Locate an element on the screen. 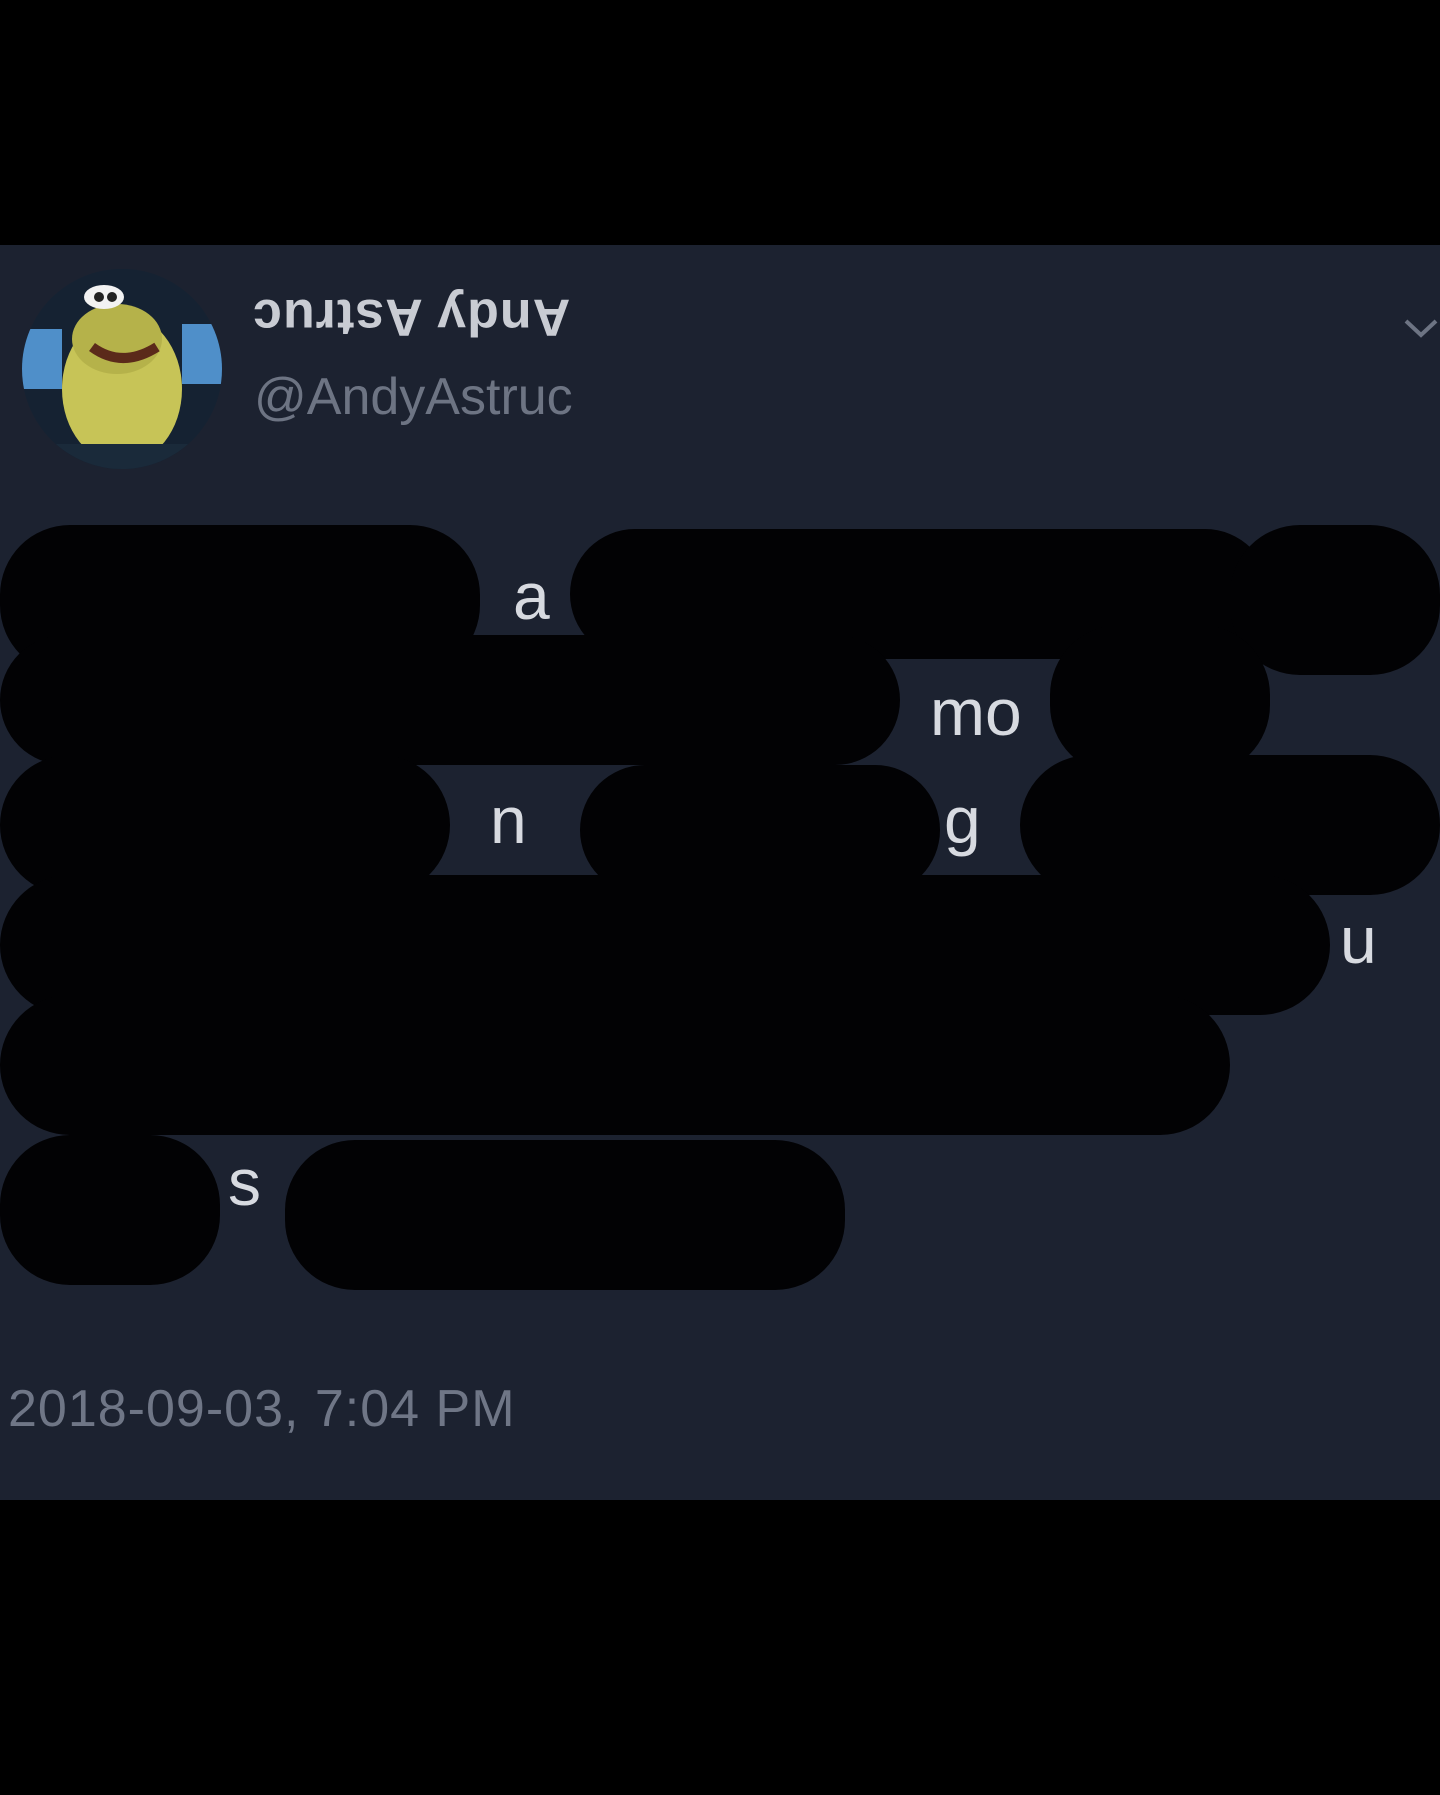 This screenshot has height=1795, width=1440. visible-letter: mo is located at coordinates (976, 712).